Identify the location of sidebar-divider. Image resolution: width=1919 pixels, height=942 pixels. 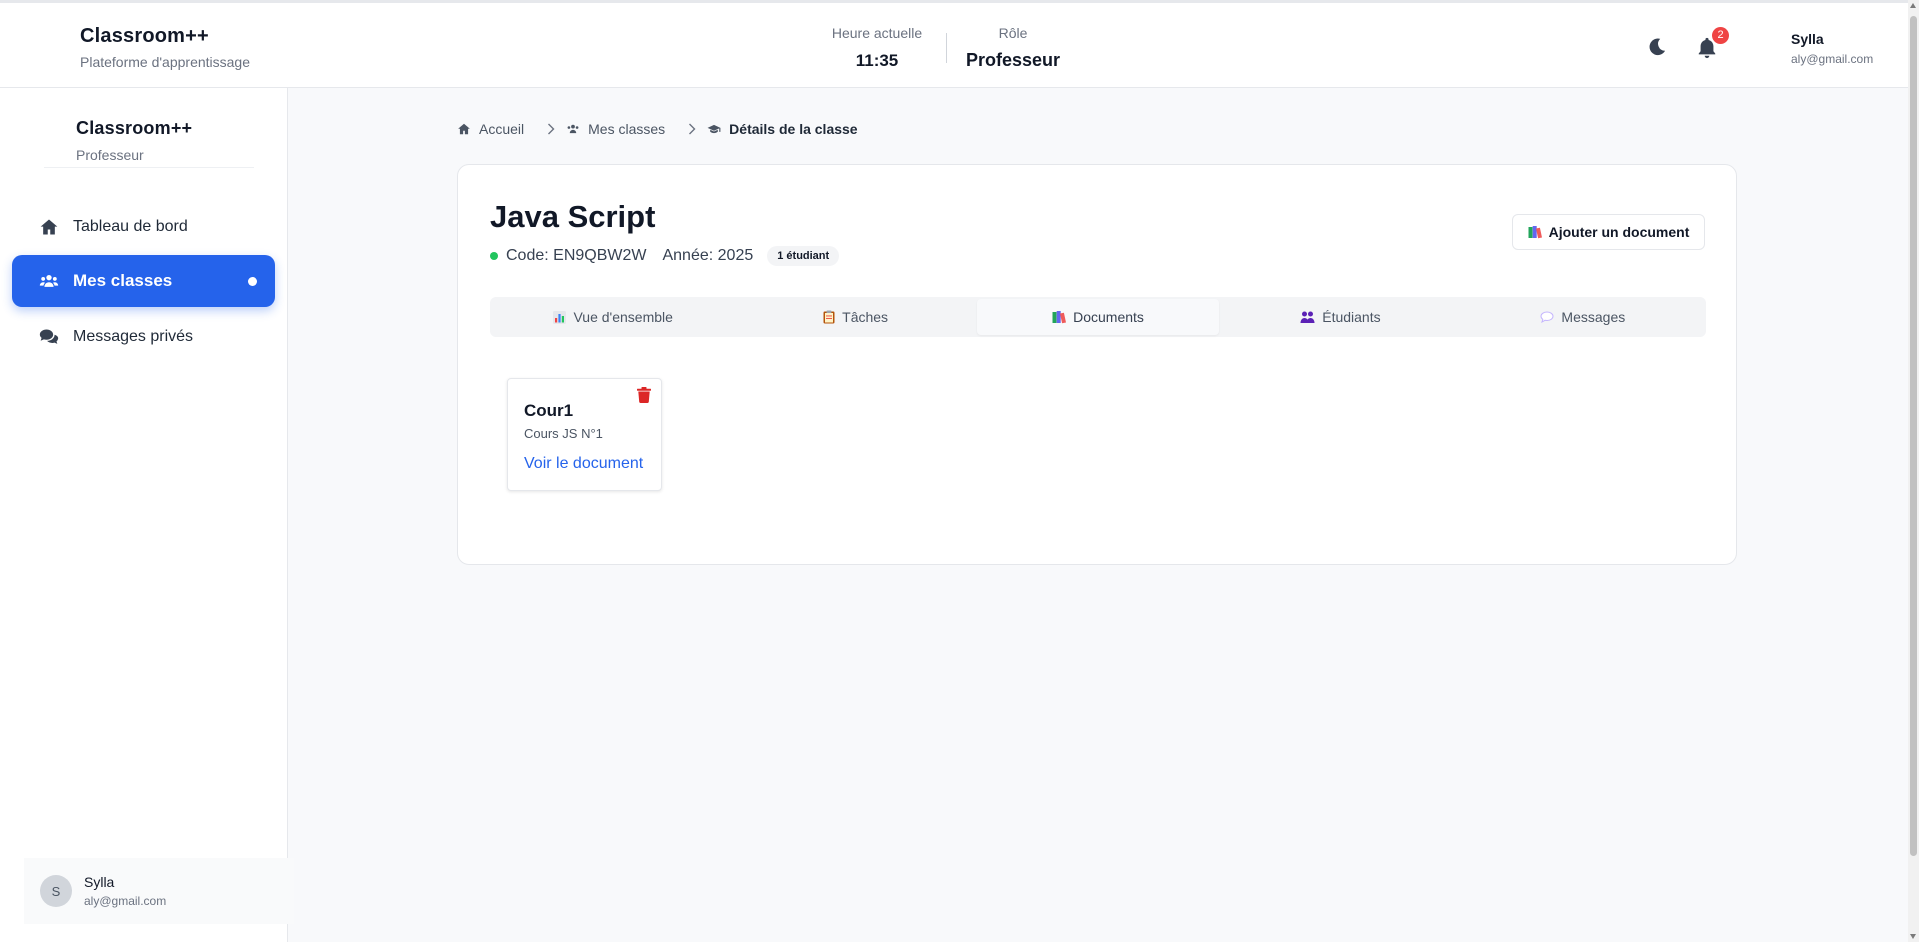
(149, 167).